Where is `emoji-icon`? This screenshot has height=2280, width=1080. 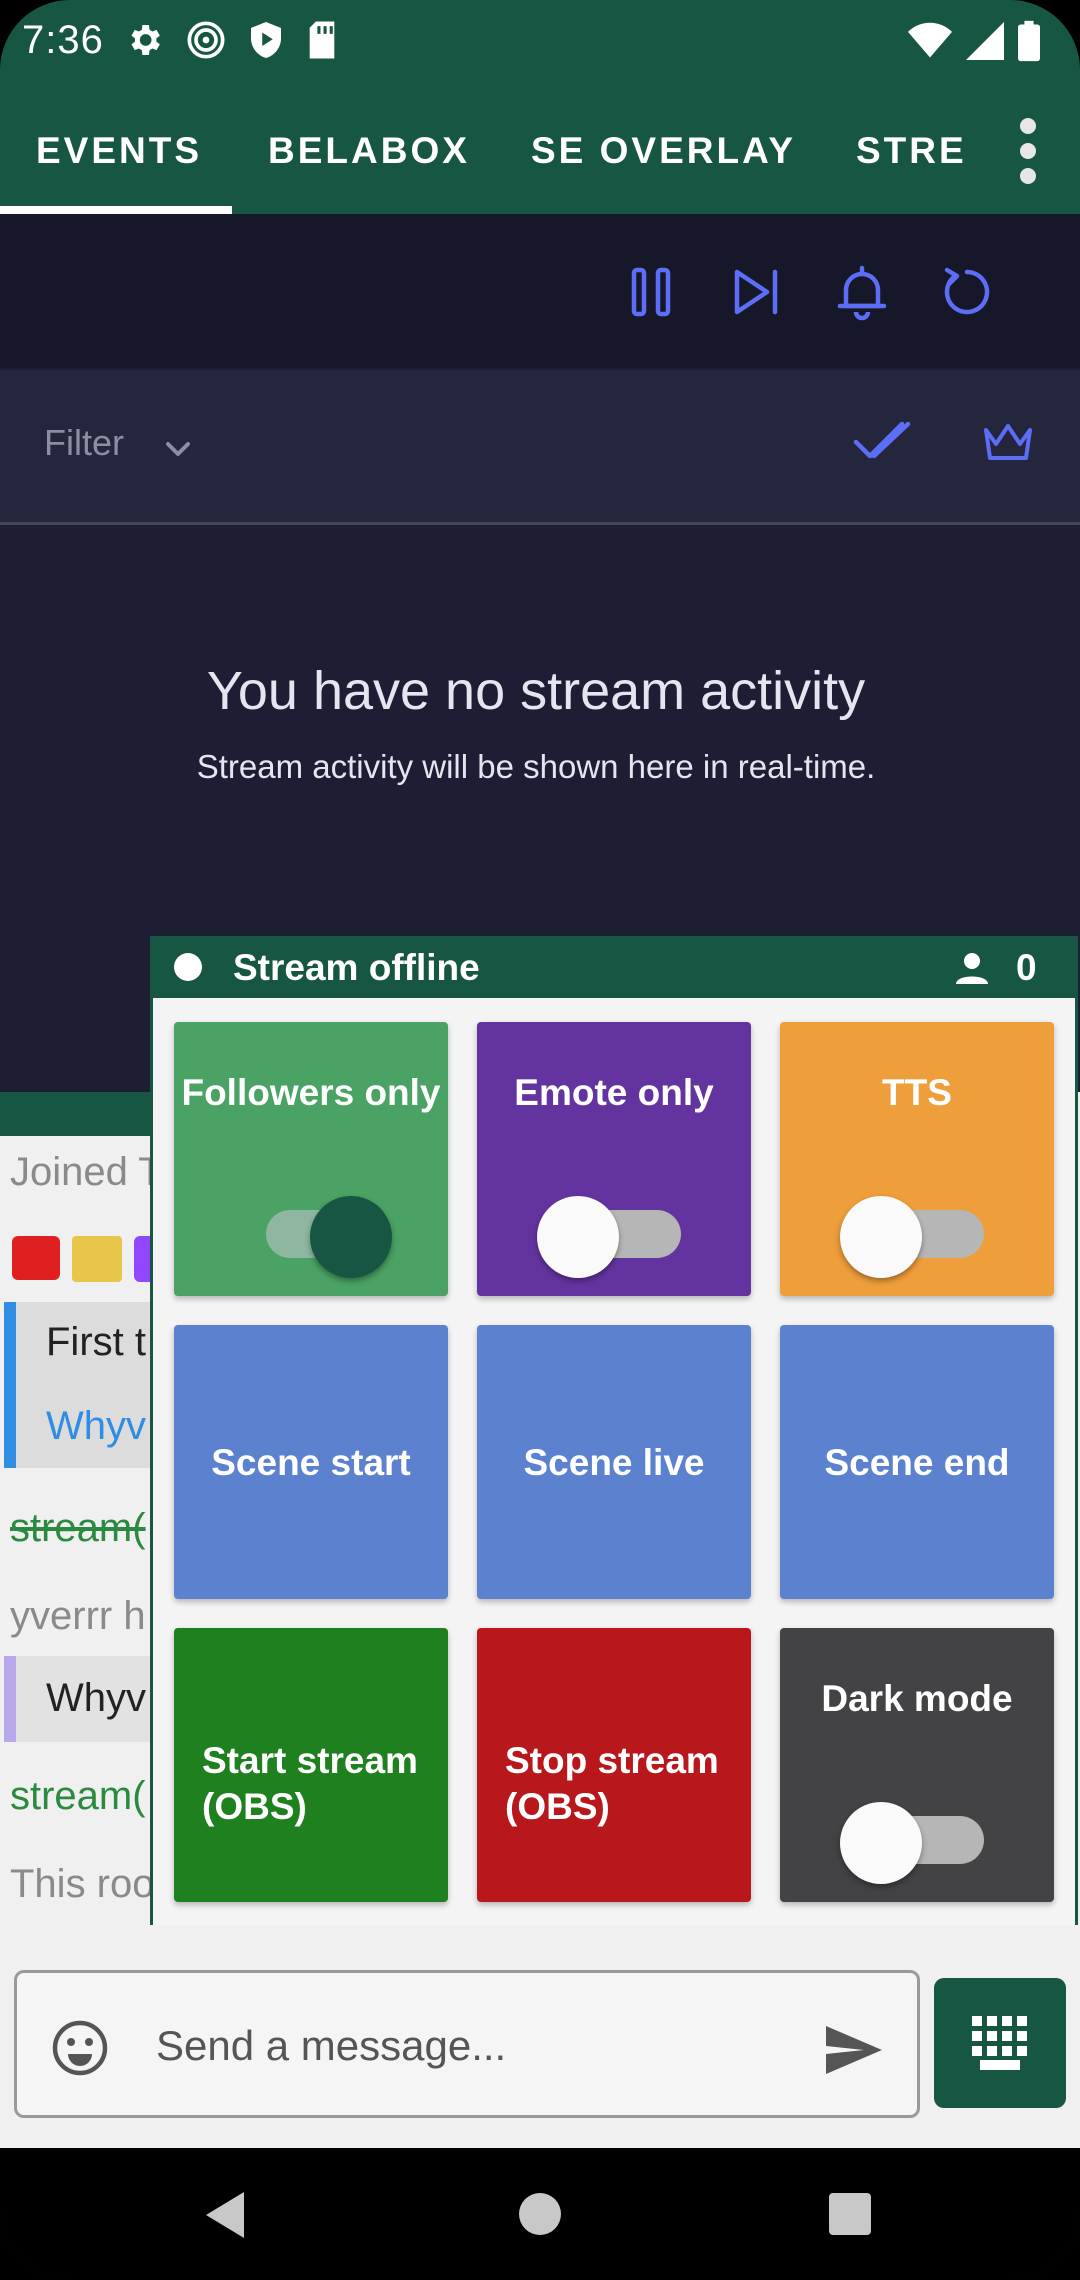
emoji-icon is located at coordinates (80, 2048).